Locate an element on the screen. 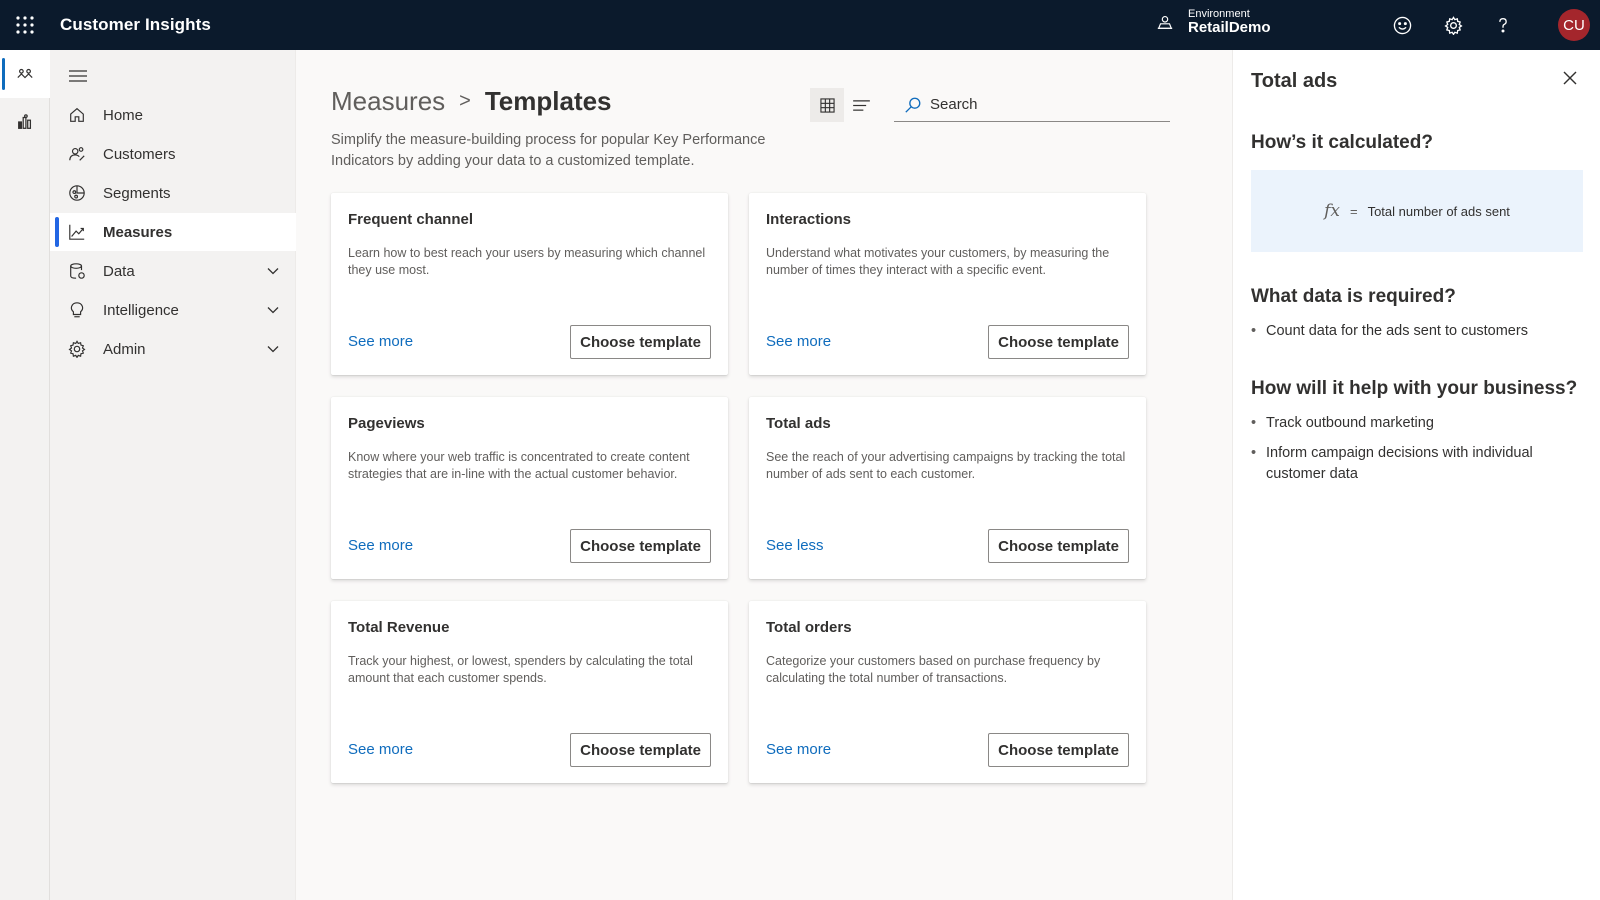  card-title: Pageviews is located at coordinates (386, 423).